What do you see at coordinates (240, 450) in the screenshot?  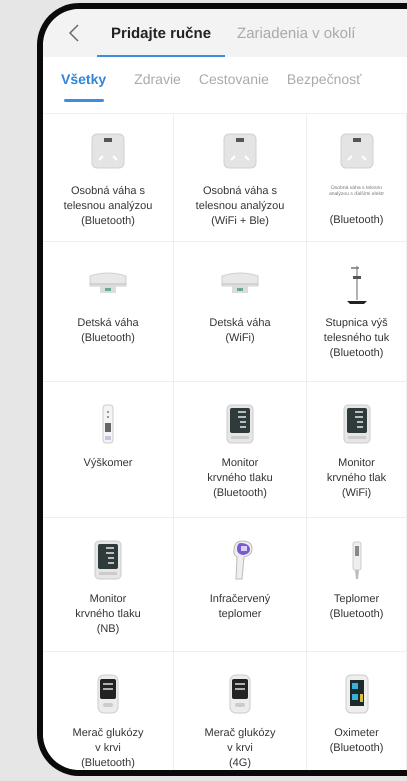 I see `device-tile: Monitor krvného tlaku (Bluetooth)` at bounding box center [240, 450].